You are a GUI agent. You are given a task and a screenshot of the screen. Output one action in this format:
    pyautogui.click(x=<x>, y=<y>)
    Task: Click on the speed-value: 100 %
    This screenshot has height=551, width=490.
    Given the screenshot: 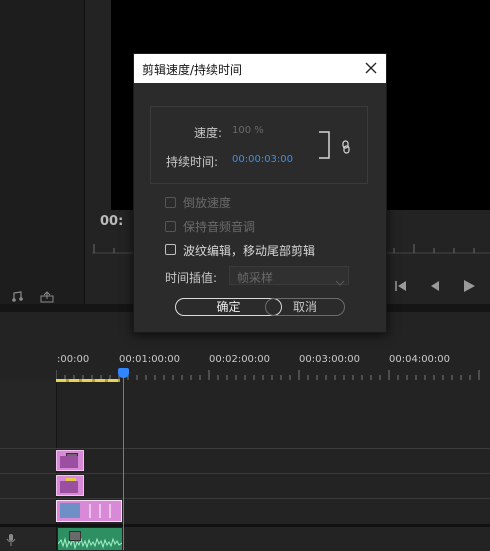 What is the action you would take?
    pyautogui.click(x=248, y=130)
    